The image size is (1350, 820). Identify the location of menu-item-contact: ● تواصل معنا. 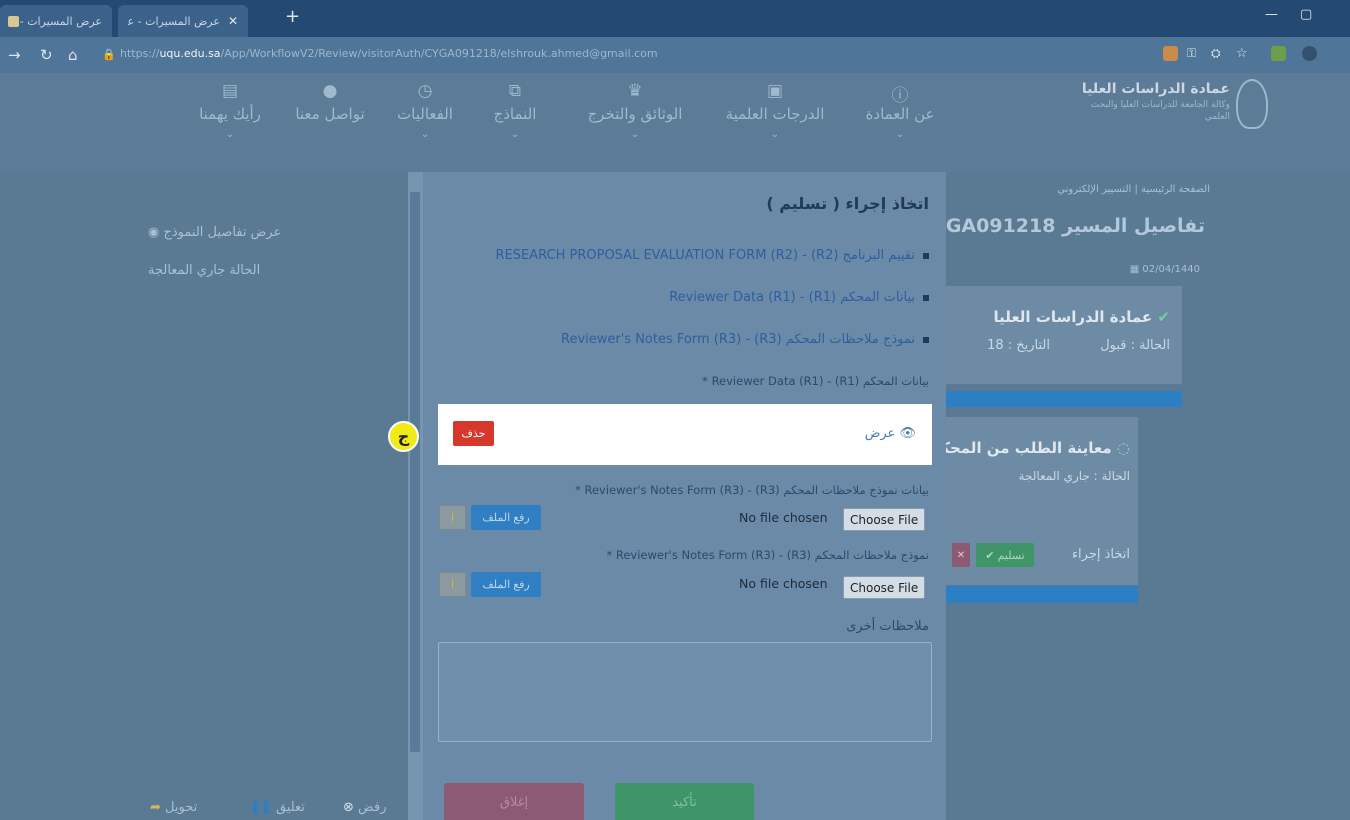
(330, 102).